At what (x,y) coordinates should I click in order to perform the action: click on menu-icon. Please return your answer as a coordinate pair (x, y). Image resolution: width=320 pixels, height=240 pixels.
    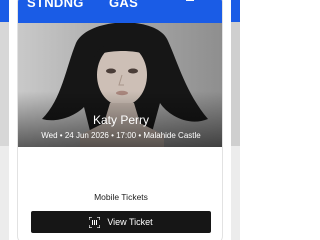
    Looking at the image, I should click on (190, 0).